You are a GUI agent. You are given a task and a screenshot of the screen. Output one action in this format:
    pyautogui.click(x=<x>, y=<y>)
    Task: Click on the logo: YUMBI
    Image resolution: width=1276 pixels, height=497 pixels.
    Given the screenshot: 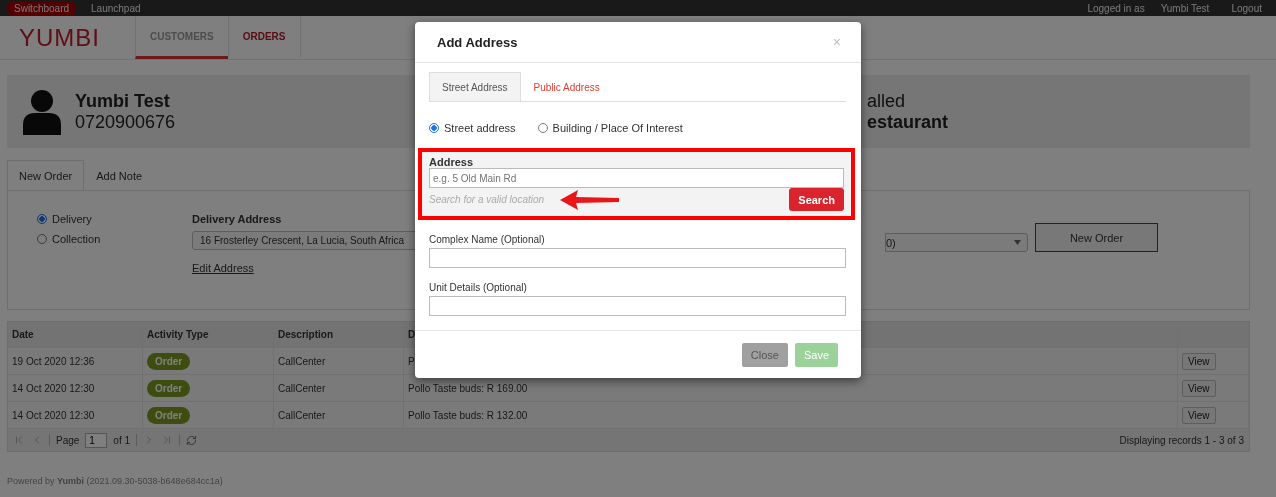 What is the action you would take?
    pyautogui.click(x=59, y=37)
    